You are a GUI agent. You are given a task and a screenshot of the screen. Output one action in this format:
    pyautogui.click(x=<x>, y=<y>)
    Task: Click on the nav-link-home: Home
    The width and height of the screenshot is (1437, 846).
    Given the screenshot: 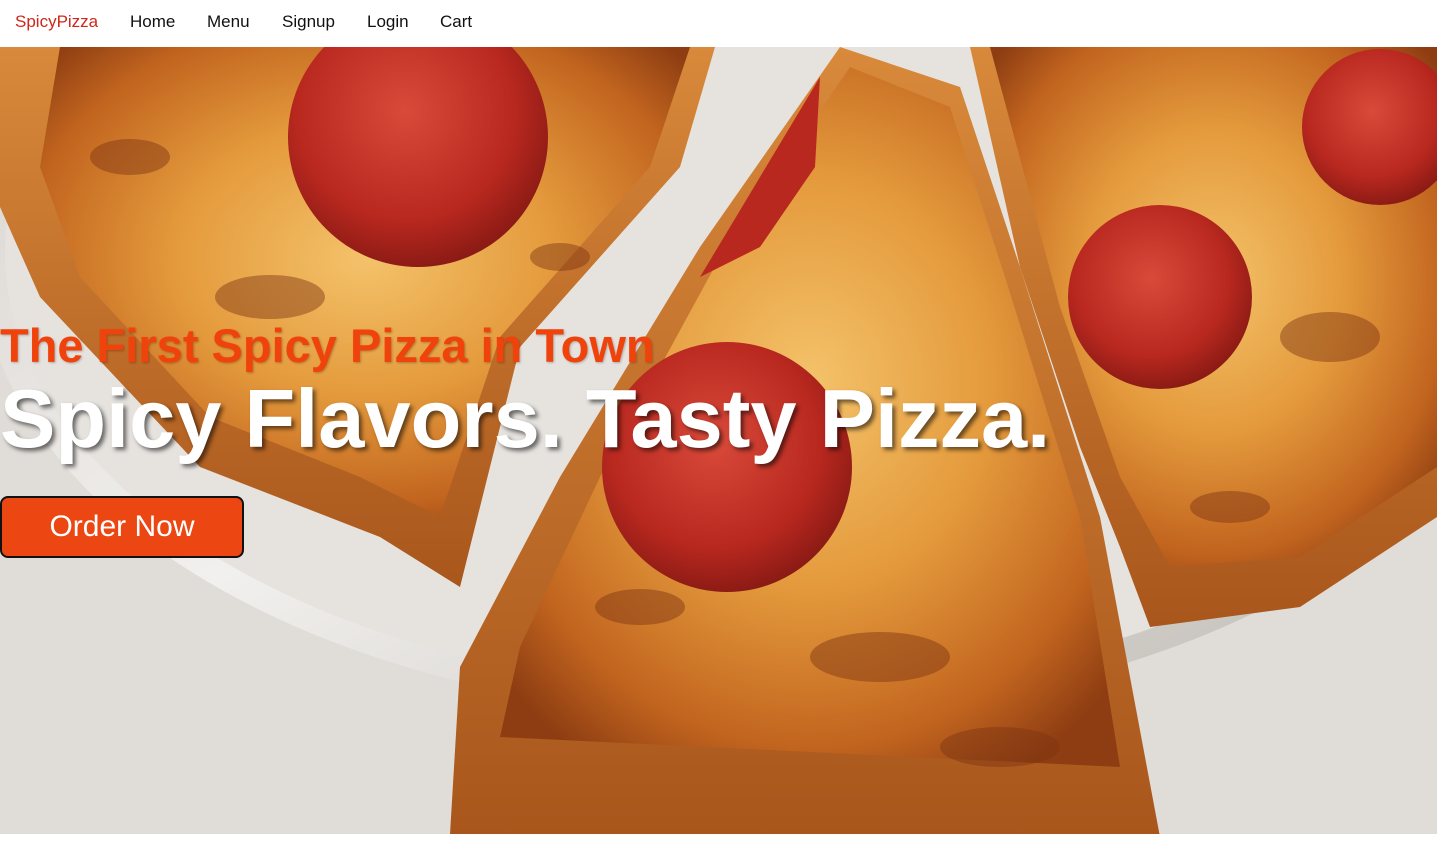 What is the action you would take?
    pyautogui.click(x=152, y=22)
    